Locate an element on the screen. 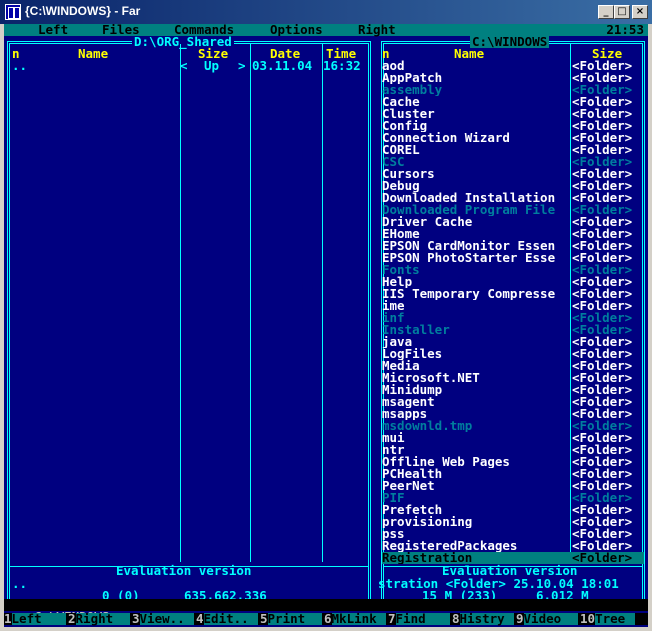 The height and width of the screenshot is (631, 652). file-name: IIS Temporary Compresse is located at coordinates (469, 294).